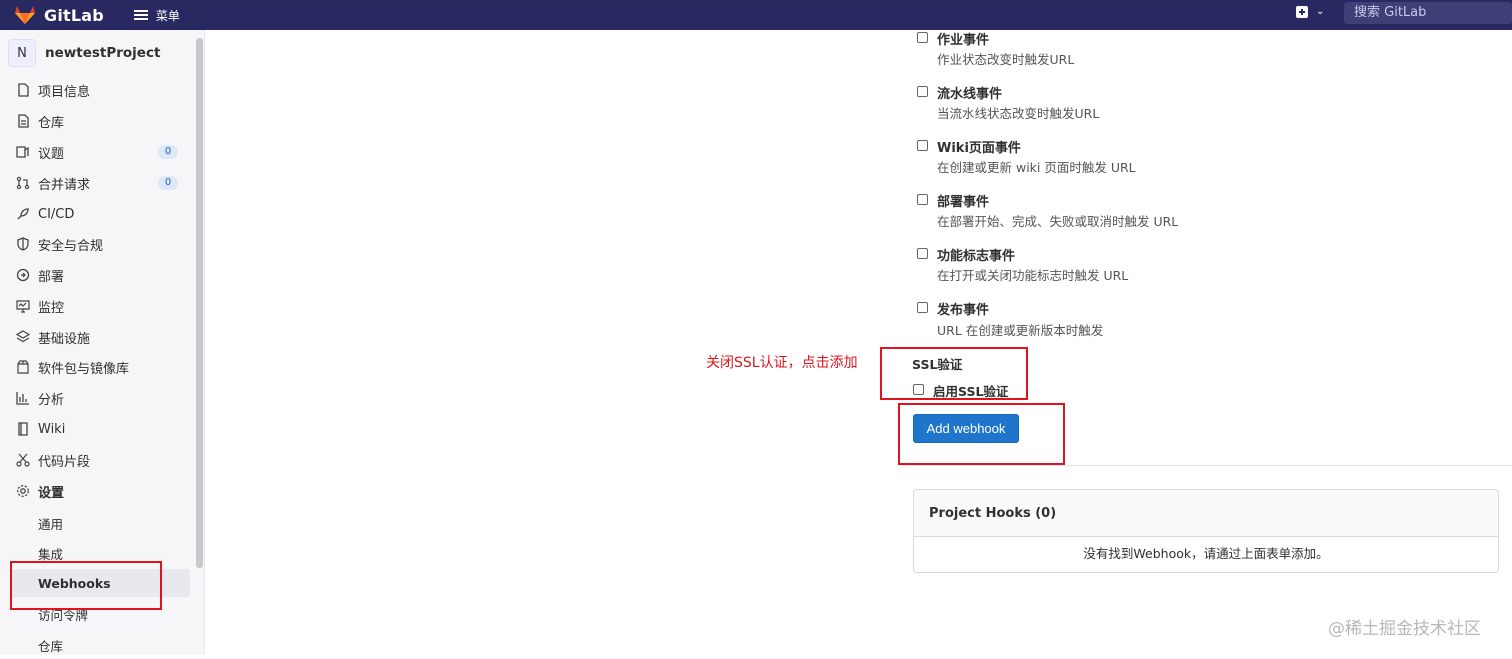 The width and height of the screenshot is (1512, 659). What do you see at coordinates (167, 15) in the screenshot?
I see `menu-label: 菜单` at bounding box center [167, 15].